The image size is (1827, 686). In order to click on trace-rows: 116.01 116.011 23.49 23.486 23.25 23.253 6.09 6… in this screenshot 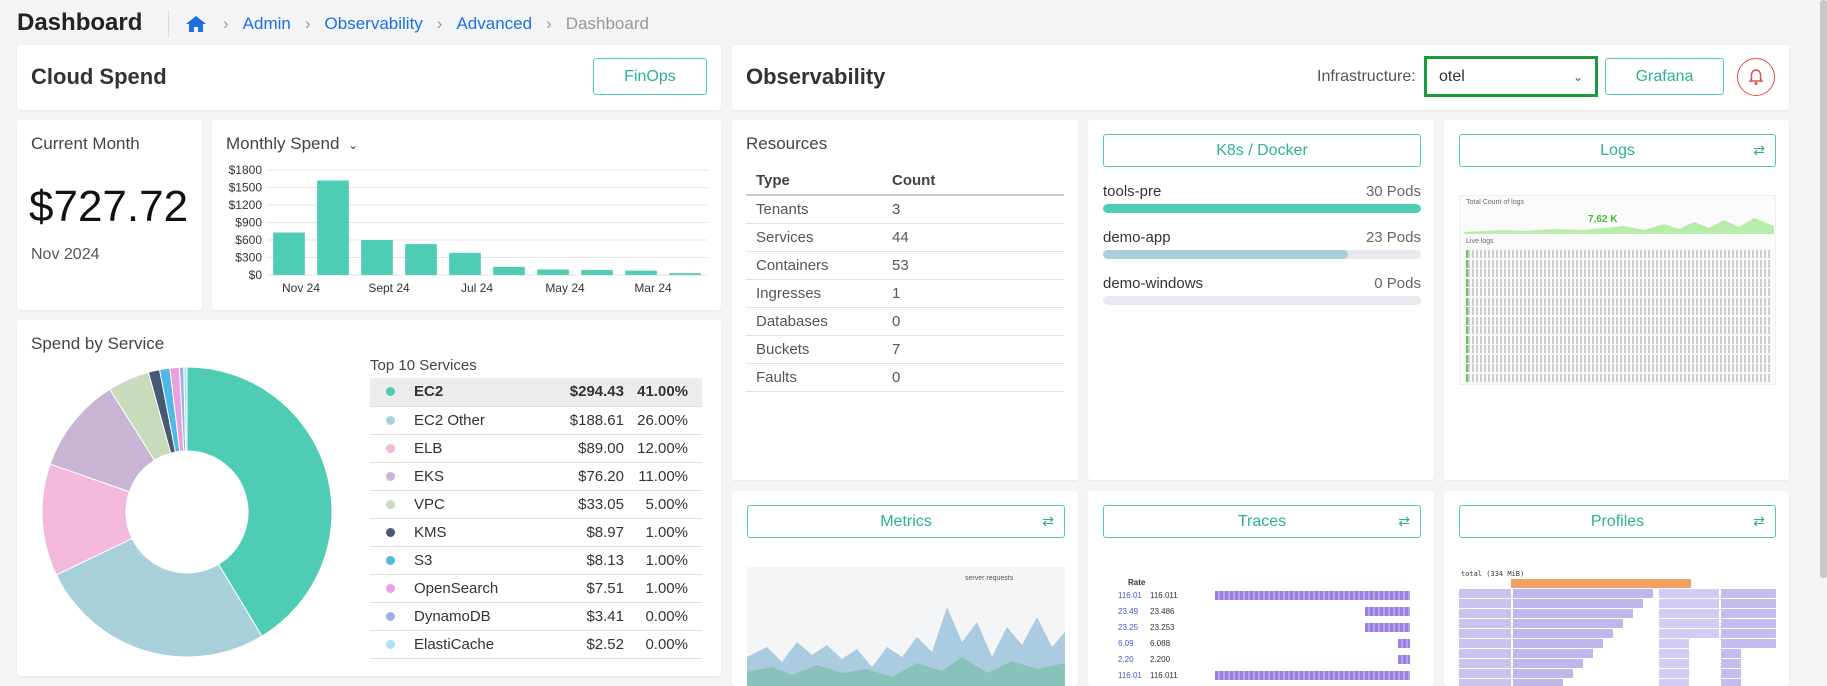, I will do `click(1263, 636)`.